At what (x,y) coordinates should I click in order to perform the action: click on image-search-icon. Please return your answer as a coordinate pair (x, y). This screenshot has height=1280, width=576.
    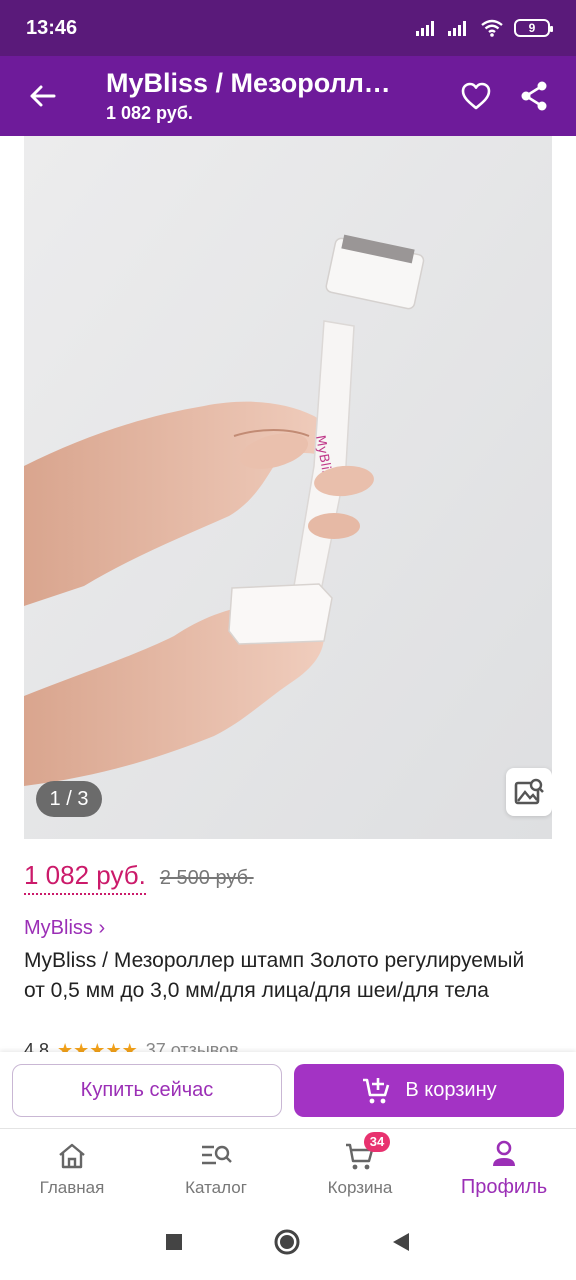
    Looking at the image, I should click on (529, 791).